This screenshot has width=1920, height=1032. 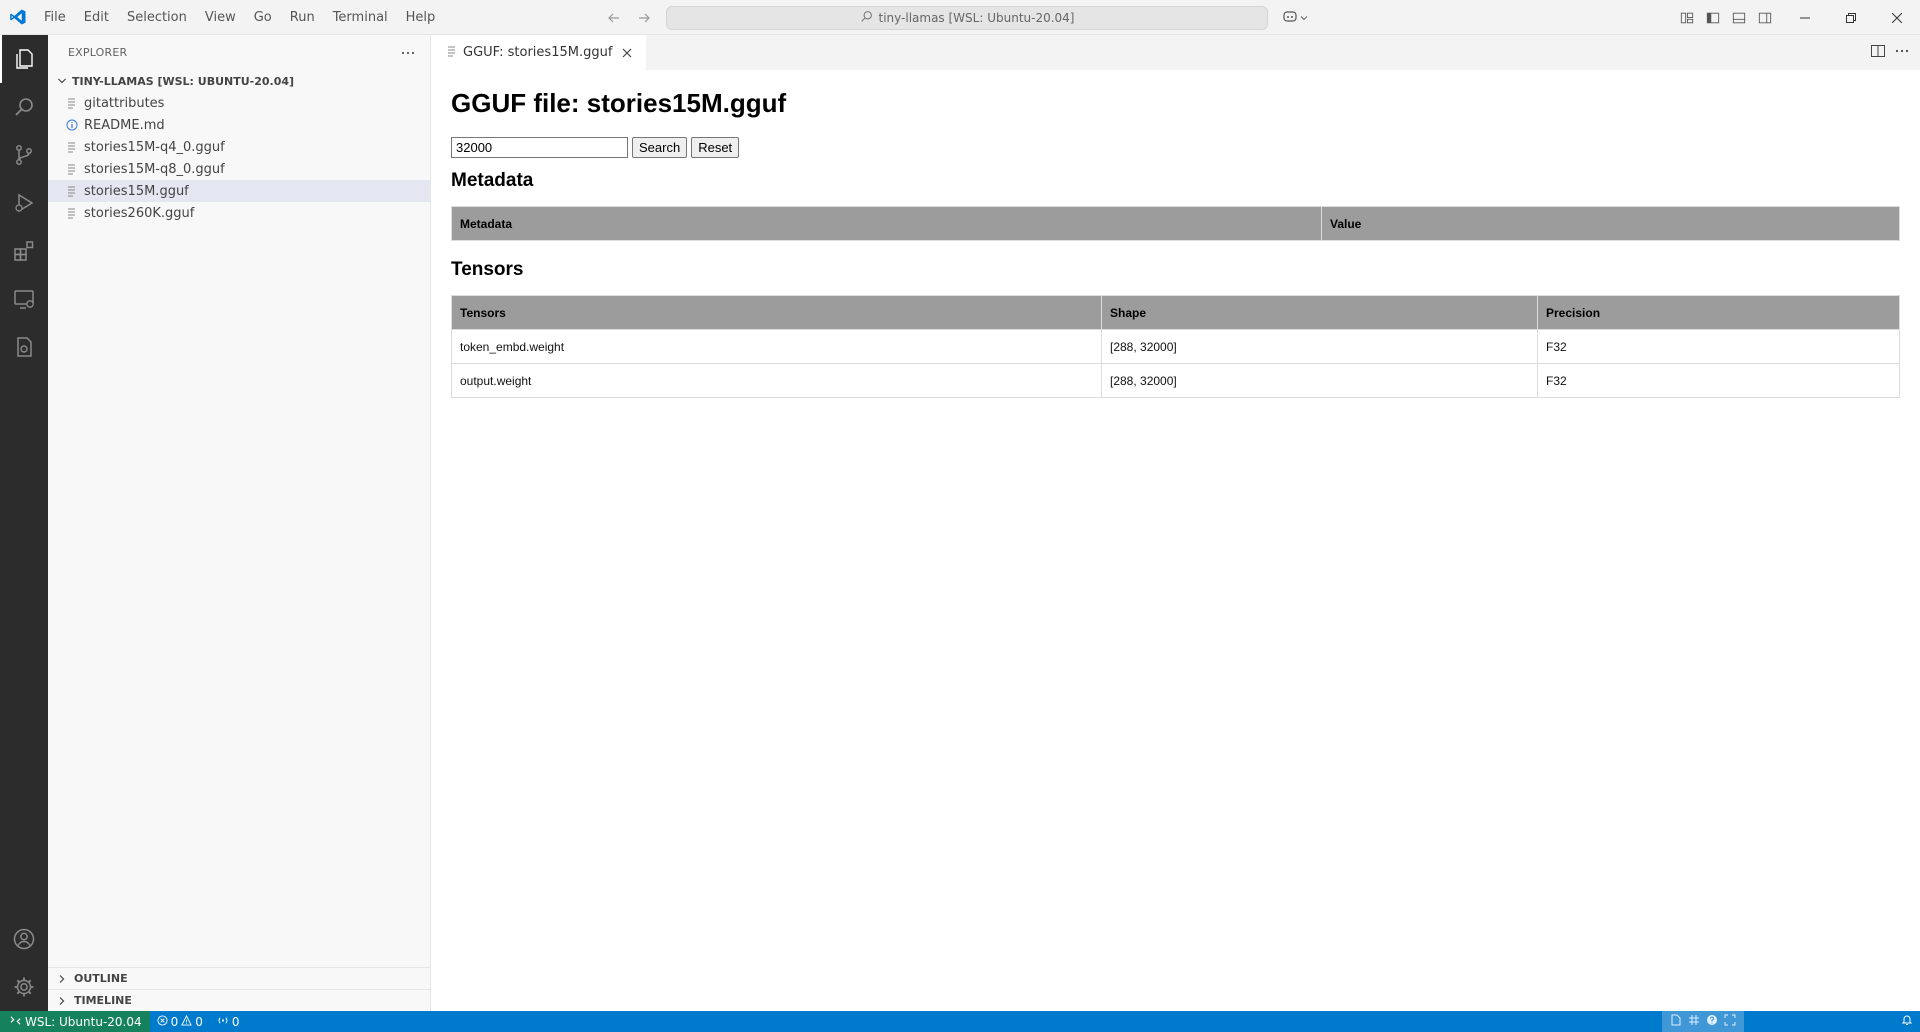 I want to click on status-right, so click(x=1791, y=1021).